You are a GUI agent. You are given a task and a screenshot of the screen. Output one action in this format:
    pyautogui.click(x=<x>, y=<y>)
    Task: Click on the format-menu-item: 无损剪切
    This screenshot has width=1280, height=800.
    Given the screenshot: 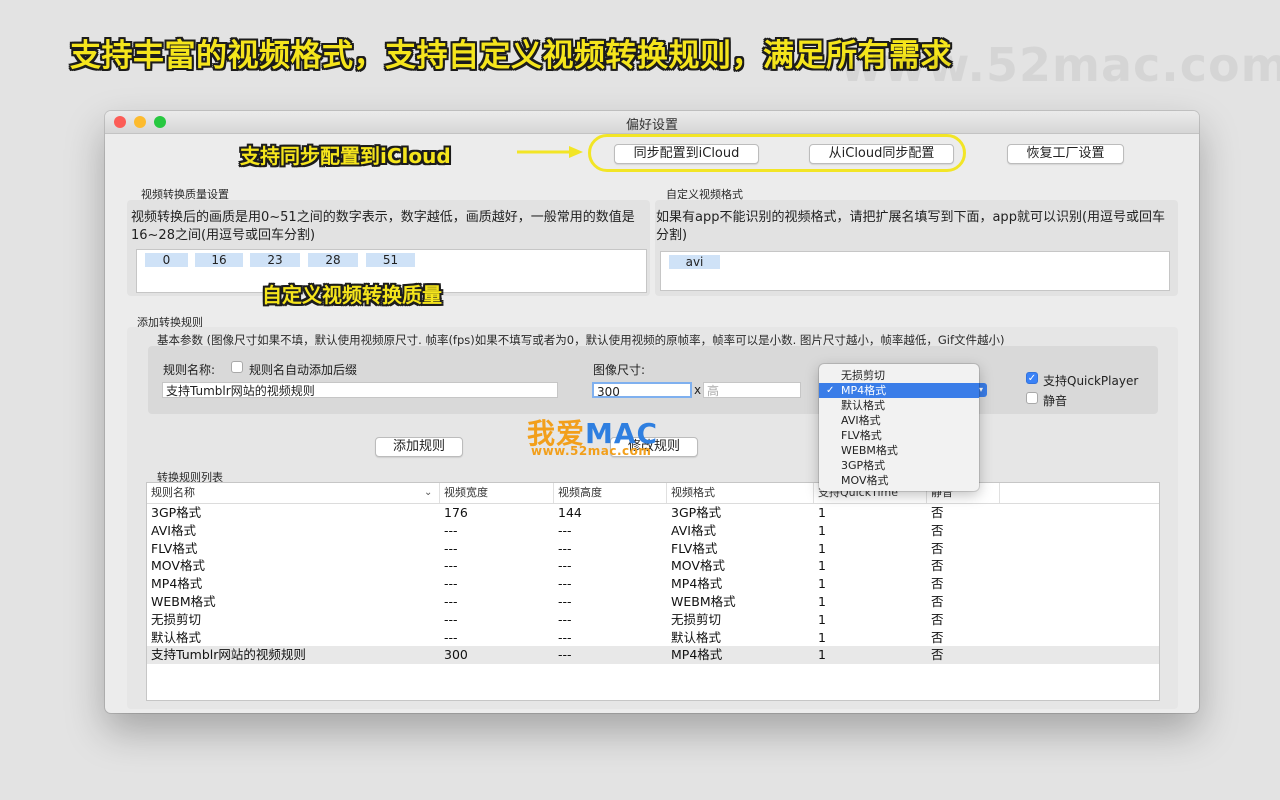 What is the action you would take?
    pyautogui.click(x=899, y=375)
    